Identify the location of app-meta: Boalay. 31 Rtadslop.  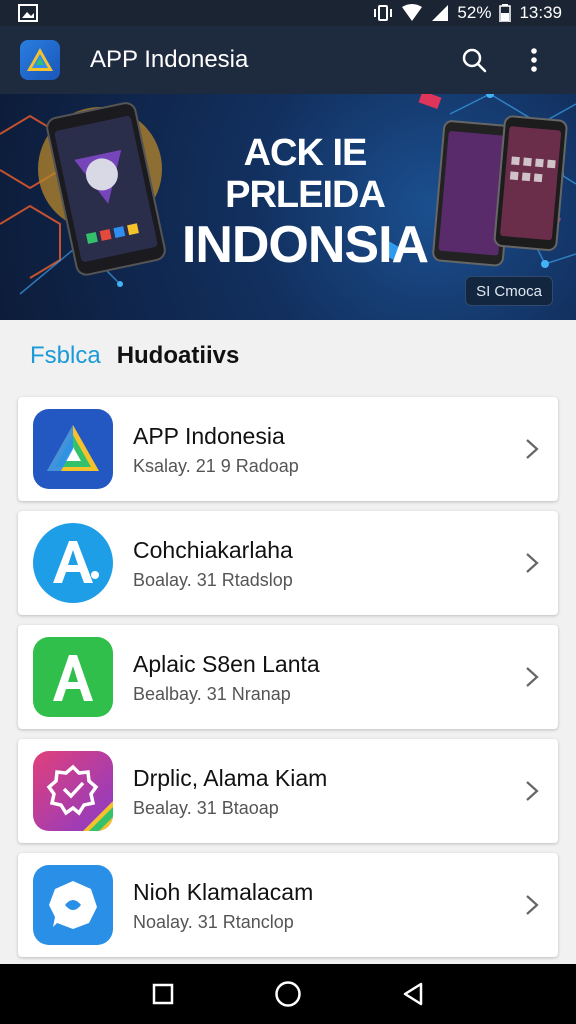
(213, 580).